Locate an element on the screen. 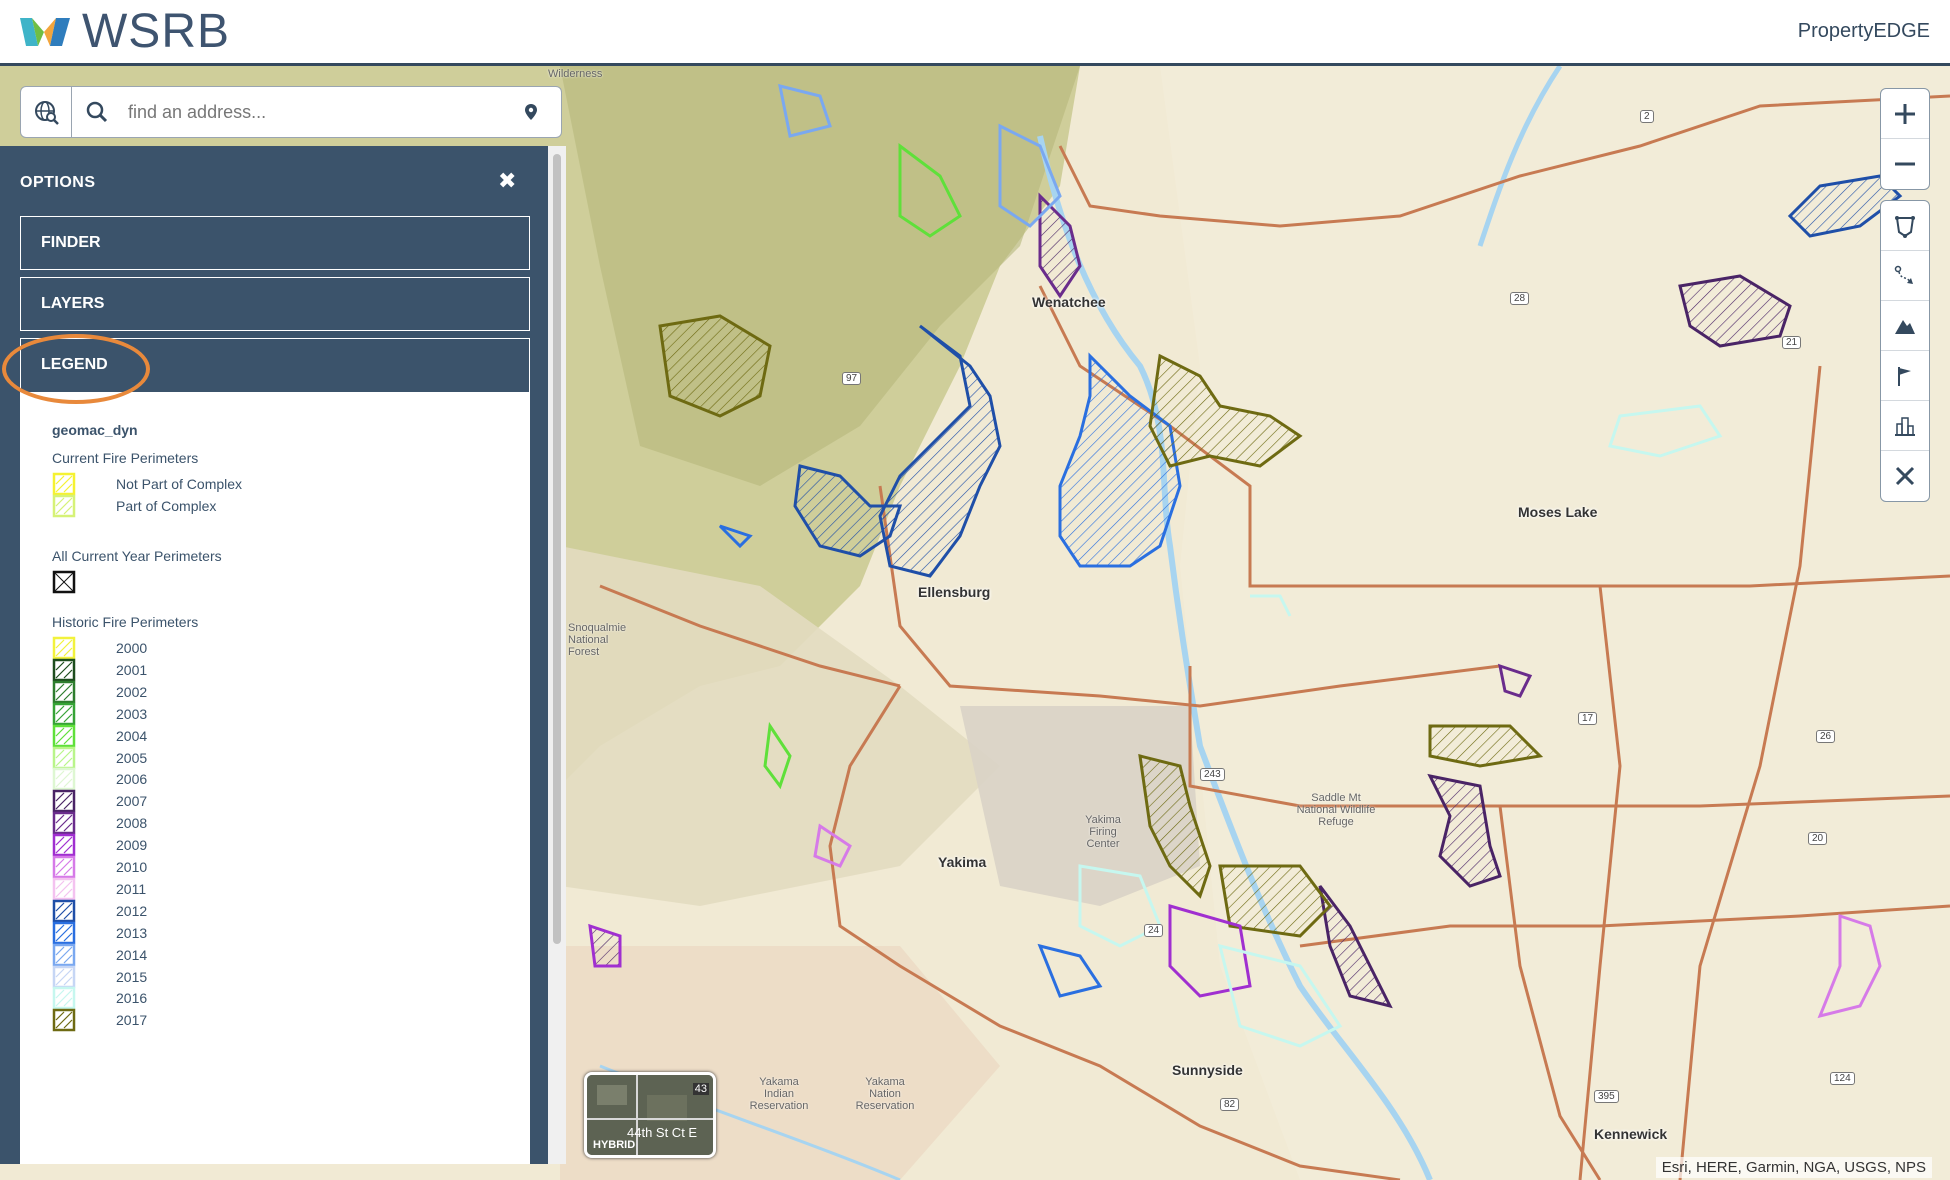  highway-shield: 395 is located at coordinates (1606, 1096).